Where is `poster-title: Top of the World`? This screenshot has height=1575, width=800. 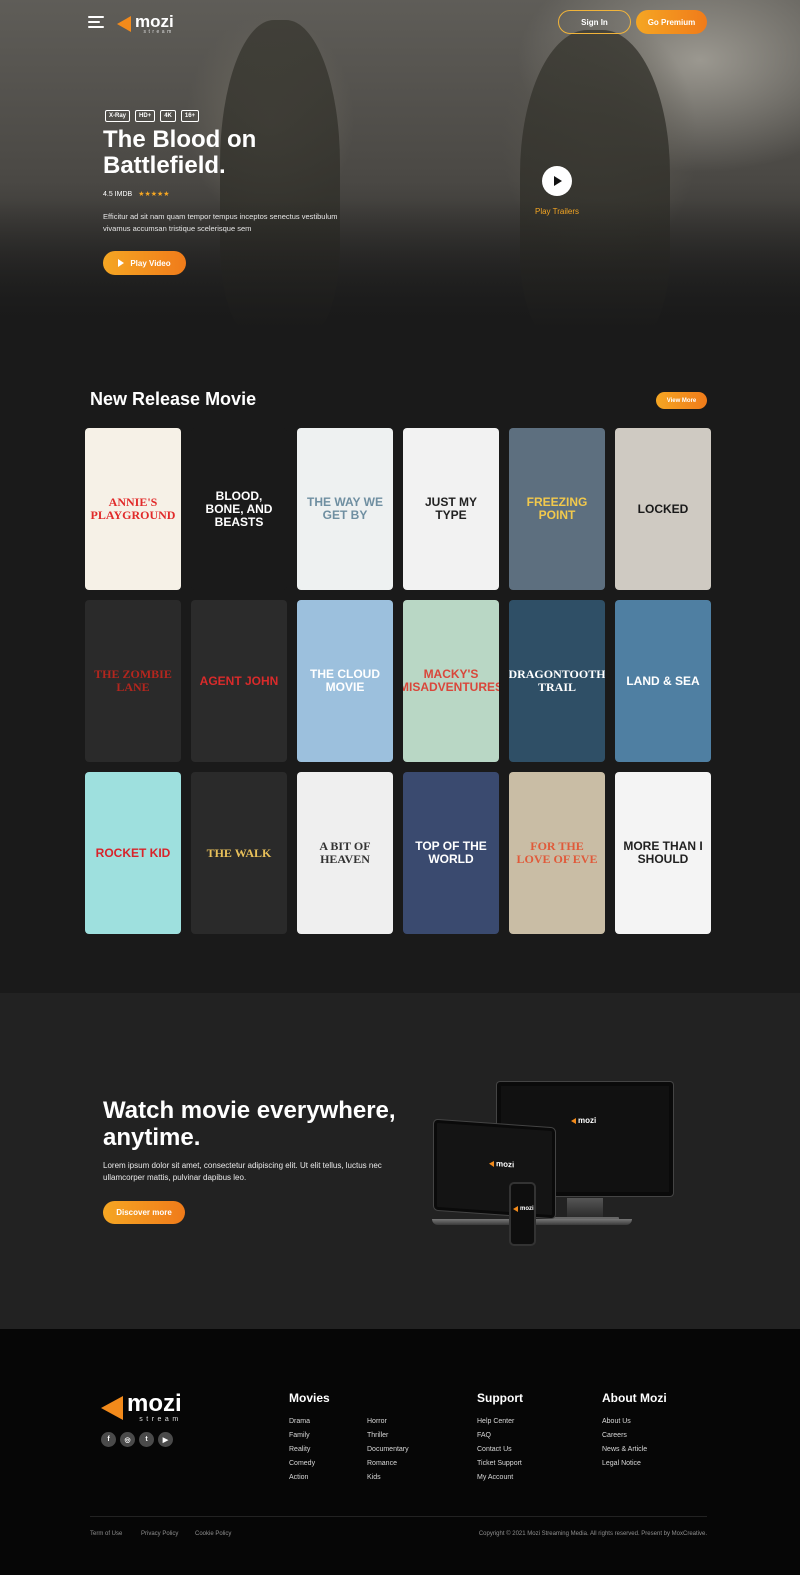
poster-title: Top of the World is located at coordinates (451, 852).